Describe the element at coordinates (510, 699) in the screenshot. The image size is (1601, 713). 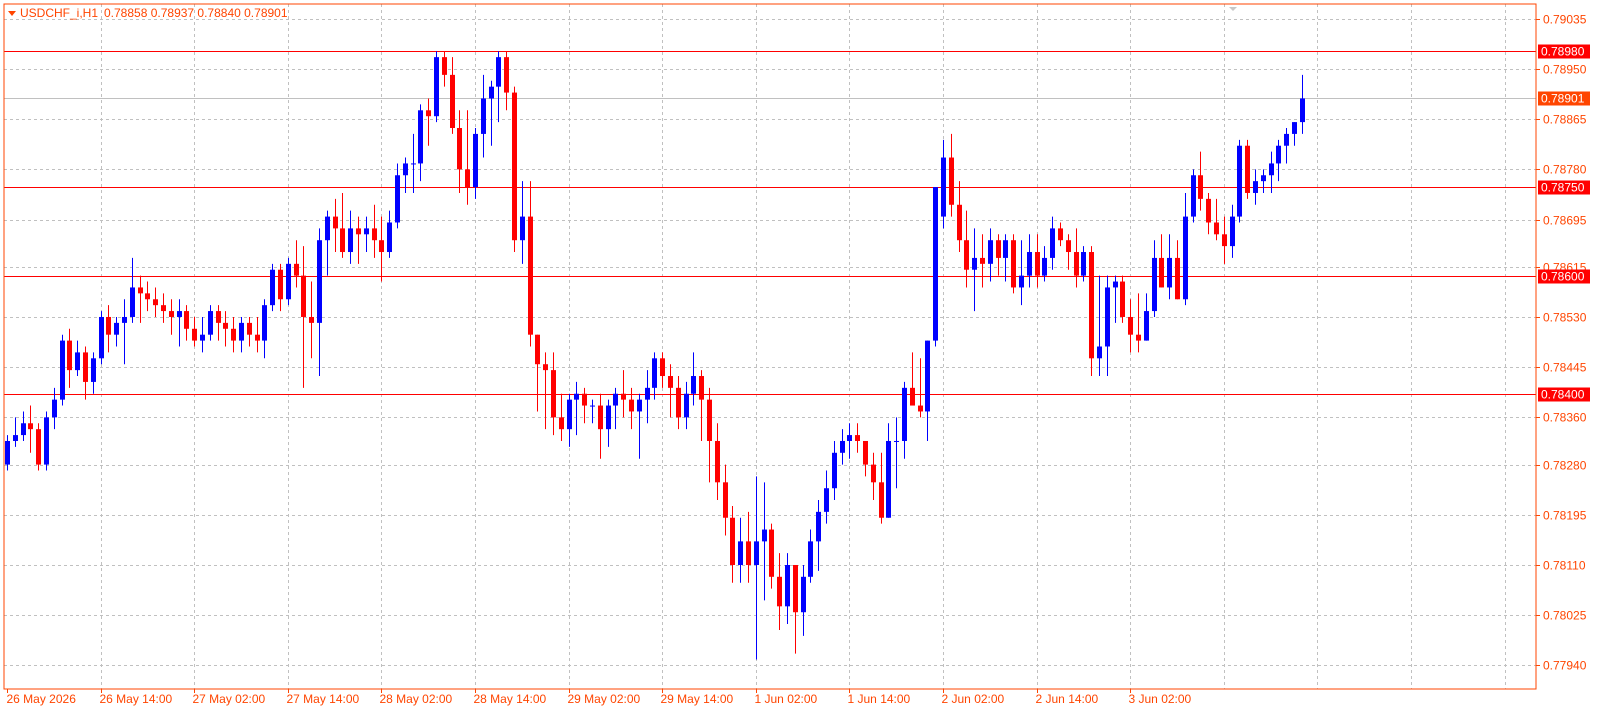
I see `time-tick-label: 28 May 14:00` at that location.